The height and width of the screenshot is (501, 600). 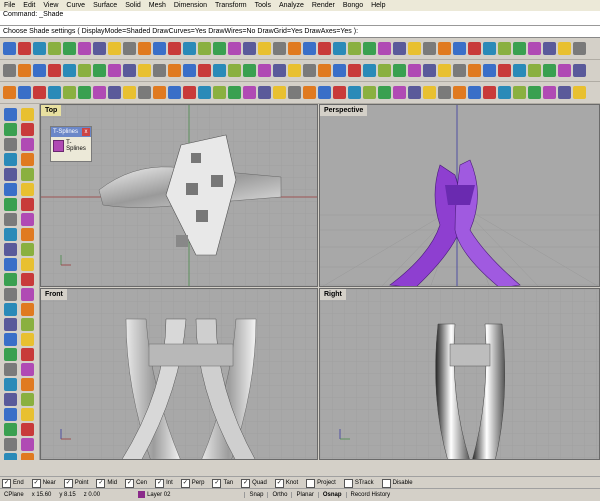 What do you see at coordinates (154, 495) in the screenshot?
I see `status-layer: Layer 02` at bounding box center [154, 495].